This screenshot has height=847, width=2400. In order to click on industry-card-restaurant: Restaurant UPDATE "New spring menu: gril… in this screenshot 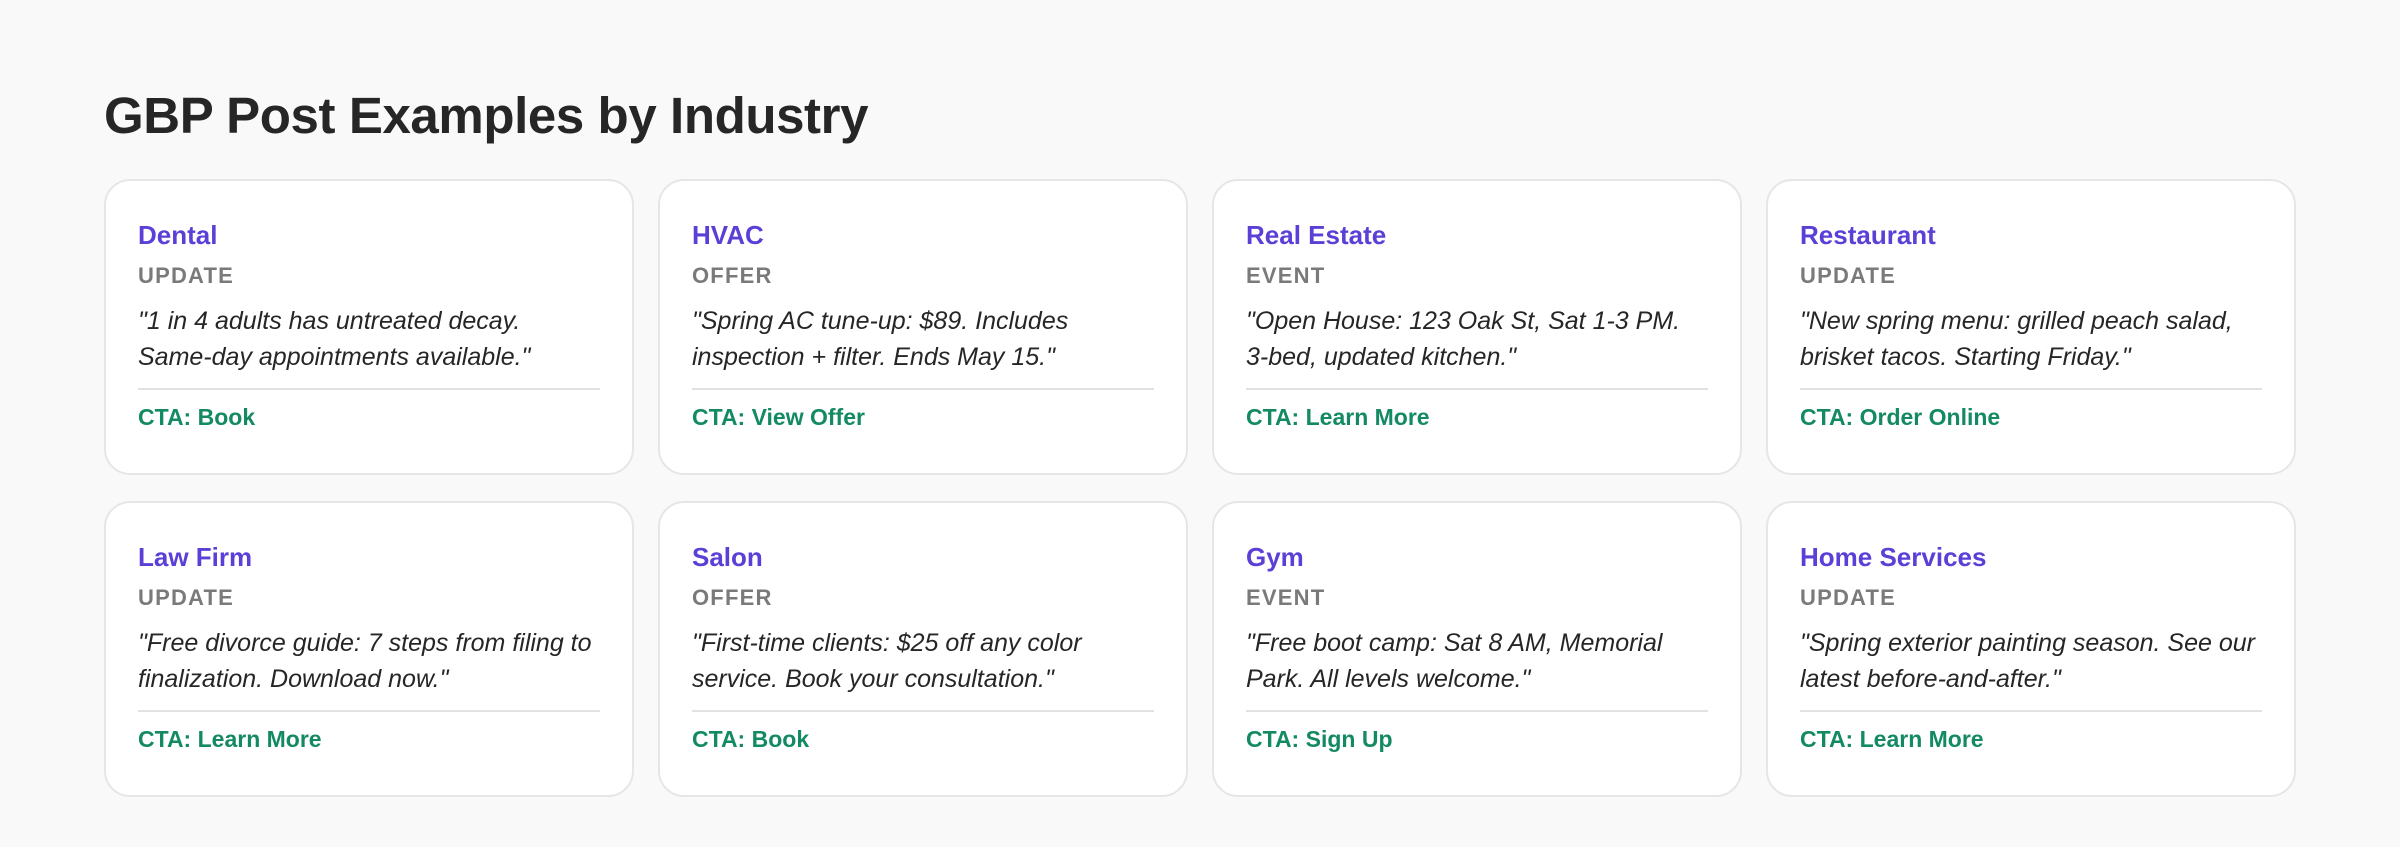, I will do `click(2031, 327)`.